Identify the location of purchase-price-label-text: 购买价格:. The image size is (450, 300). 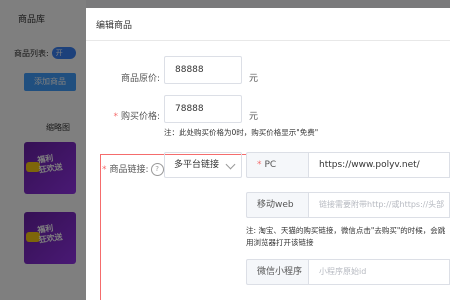
(140, 117).